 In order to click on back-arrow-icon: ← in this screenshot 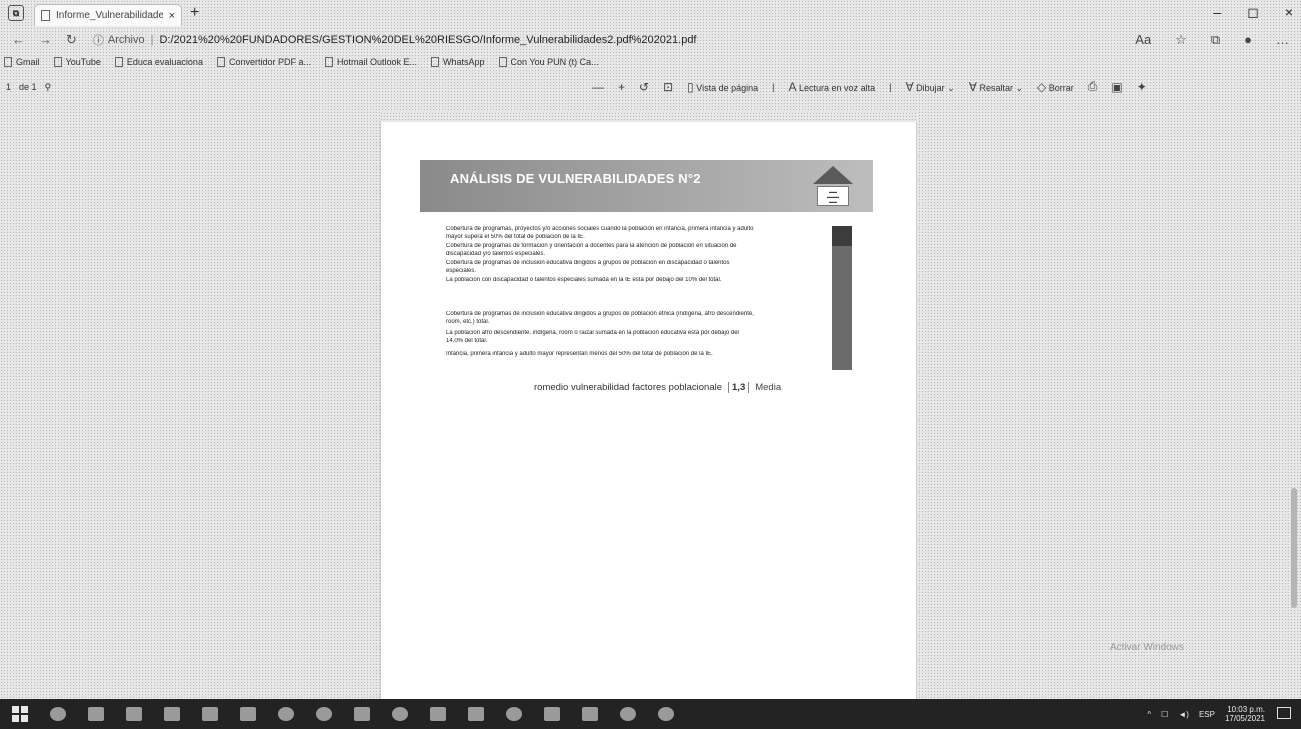, I will do `click(18, 40)`.